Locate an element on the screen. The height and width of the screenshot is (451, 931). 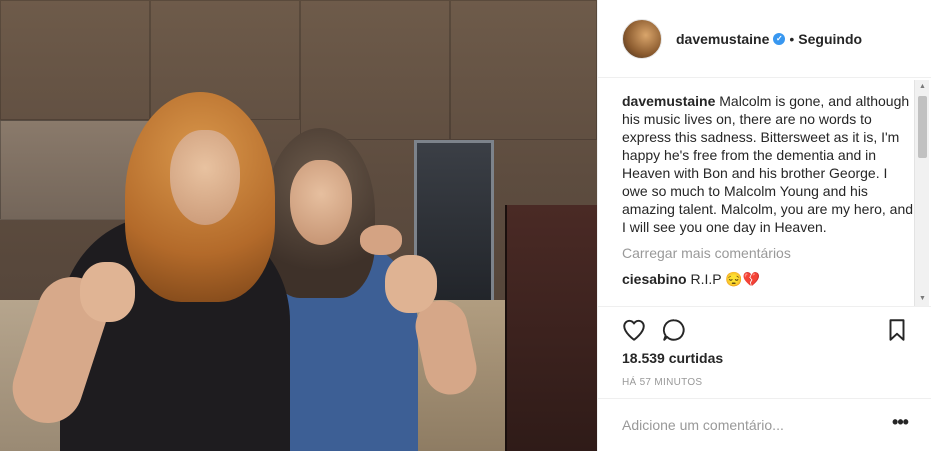
person-right-face is located at coordinates (321, 202).